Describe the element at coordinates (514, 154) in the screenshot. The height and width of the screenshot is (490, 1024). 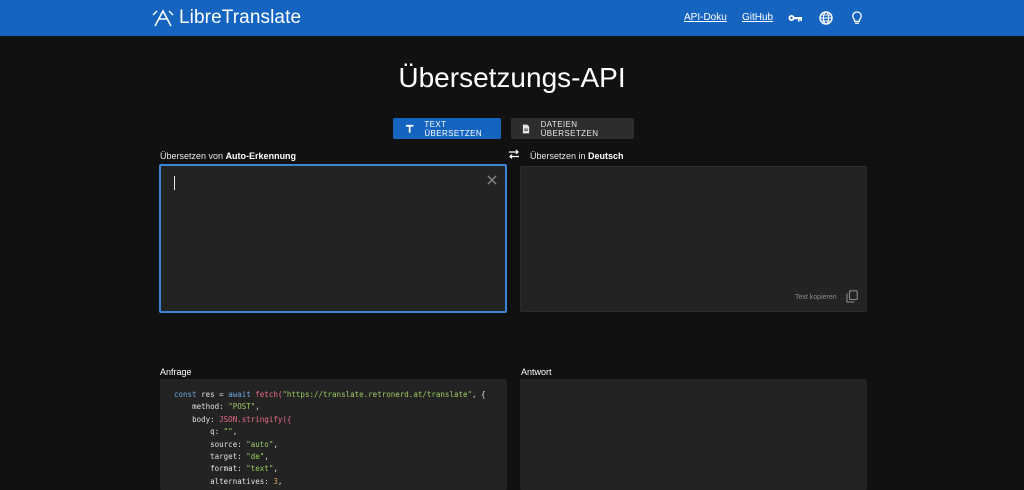
I see `swap-languages-icon` at that location.